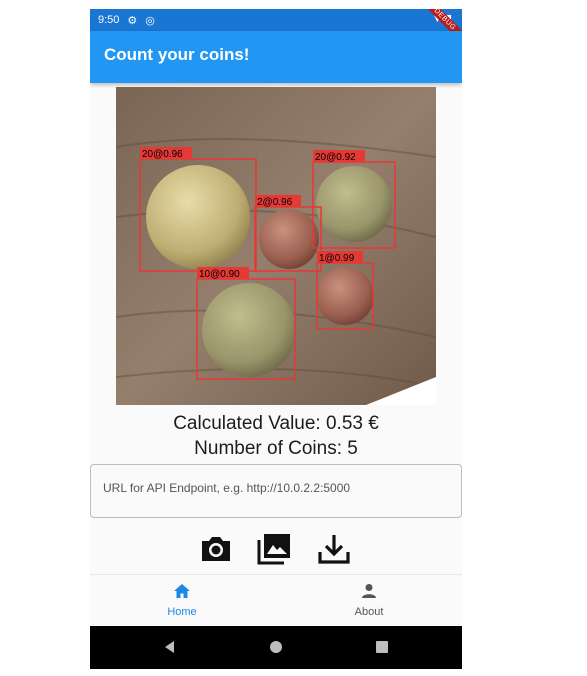 This screenshot has height=676, width=587. What do you see at coordinates (369, 600) in the screenshot?
I see `nav-about: About` at bounding box center [369, 600].